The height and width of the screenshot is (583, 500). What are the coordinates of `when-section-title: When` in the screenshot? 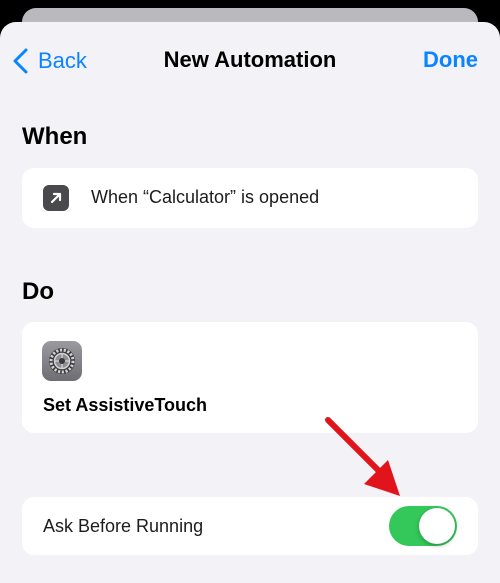 It's located at (55, 136).